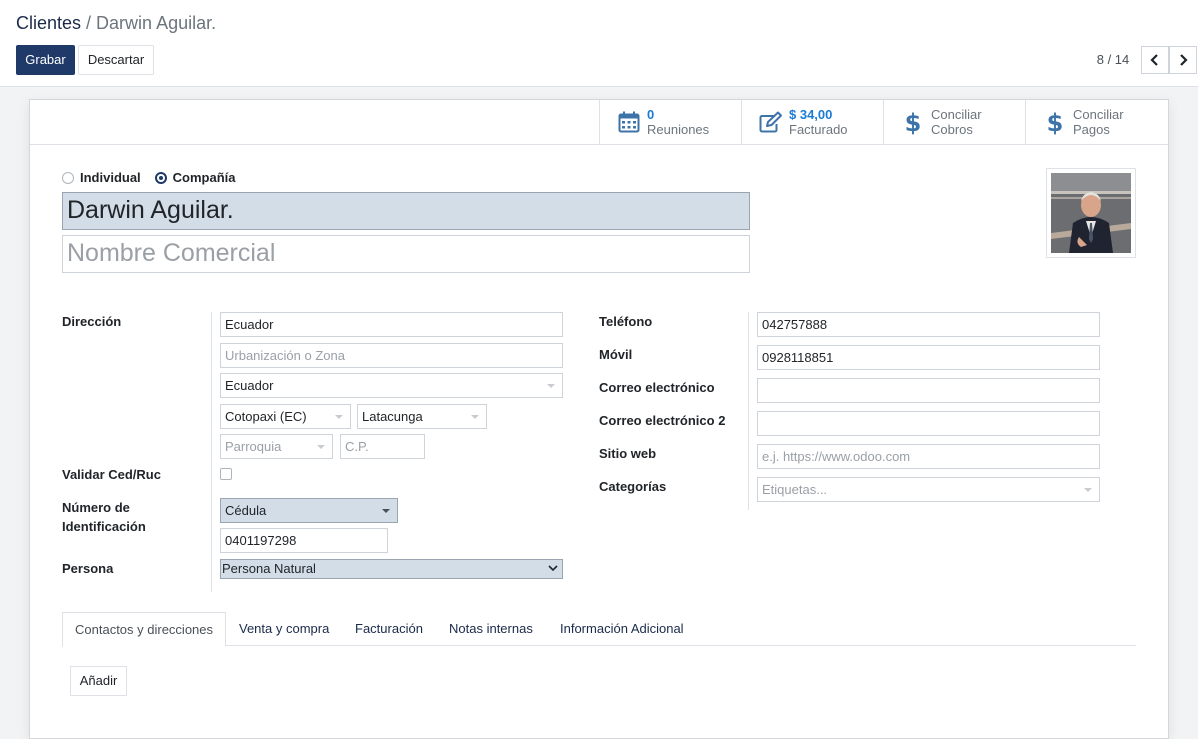 Image resolution: width=1198 pixels, height=739 pixels. Describe the element at coordinates (1098, 114) in the screenshot. I see `reconcile-payments-line1: Conciliar` at that location.